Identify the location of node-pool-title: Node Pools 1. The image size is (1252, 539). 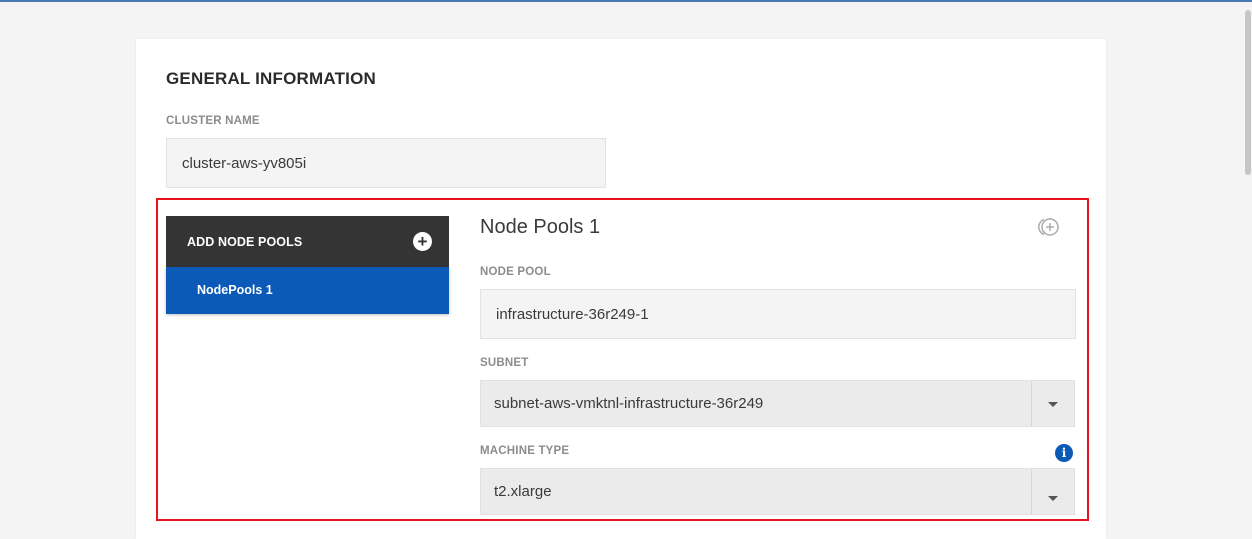
(540, 227).